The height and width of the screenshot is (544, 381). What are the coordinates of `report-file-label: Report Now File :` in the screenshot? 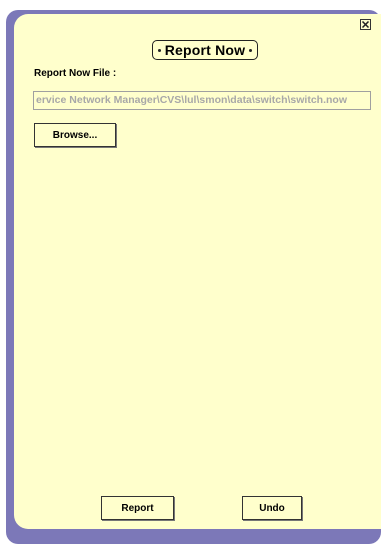 It's located at (75, 73).